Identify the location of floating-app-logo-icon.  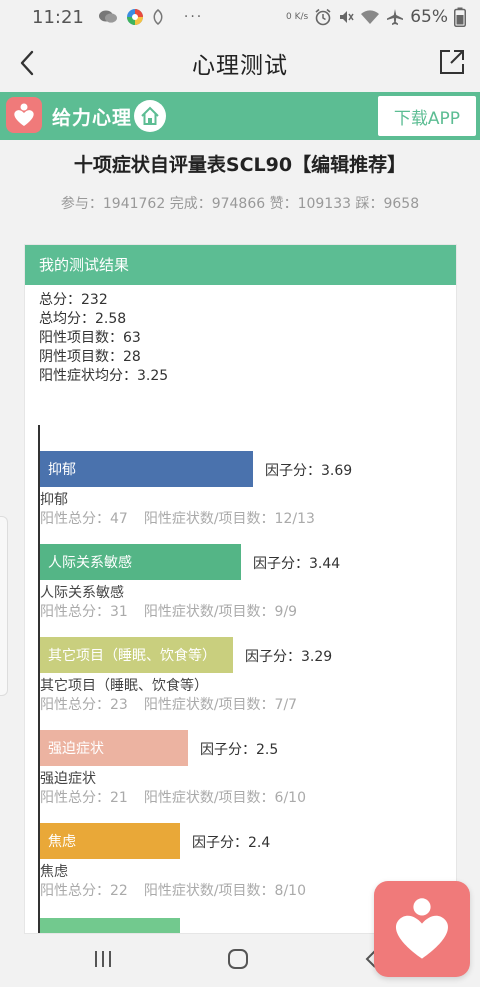
(422, 929).